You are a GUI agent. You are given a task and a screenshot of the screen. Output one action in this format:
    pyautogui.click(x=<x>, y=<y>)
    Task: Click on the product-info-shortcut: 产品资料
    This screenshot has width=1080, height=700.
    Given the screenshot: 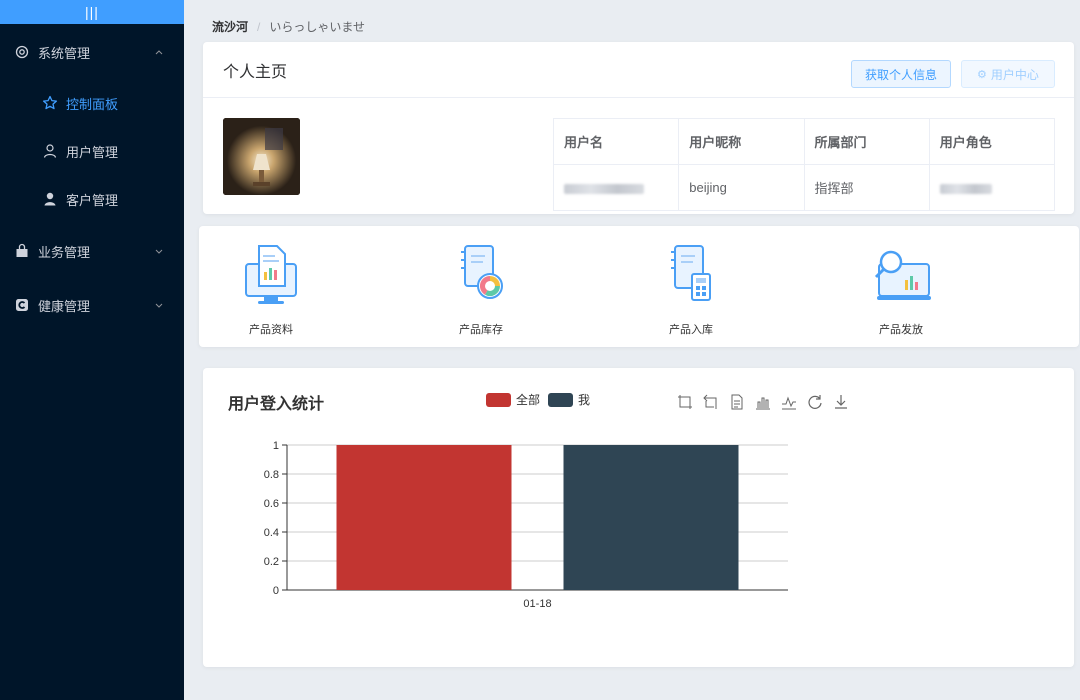 What is the action you would take?
    pyautogui.click(x=271, y=289)
    